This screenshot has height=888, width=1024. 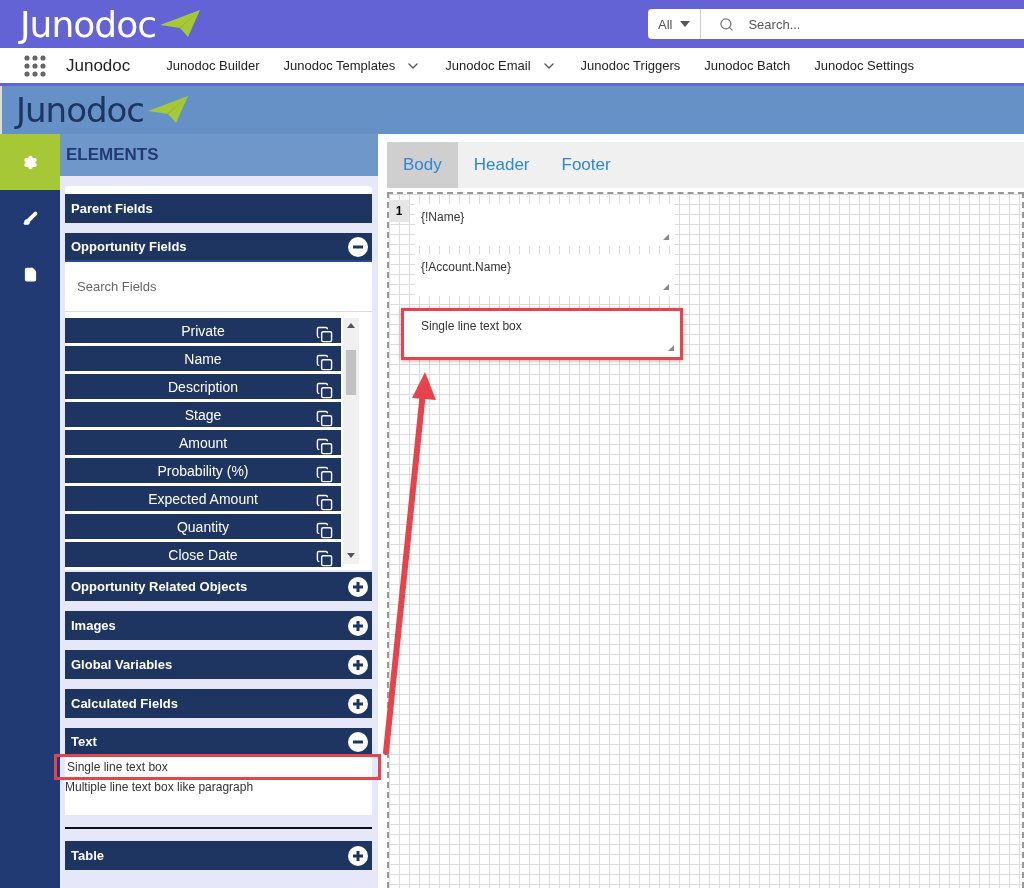 What do you see at coordinates (35, 65) in the screenshot?
I see `app-launcher-icon` at bounding box center [35, 65].